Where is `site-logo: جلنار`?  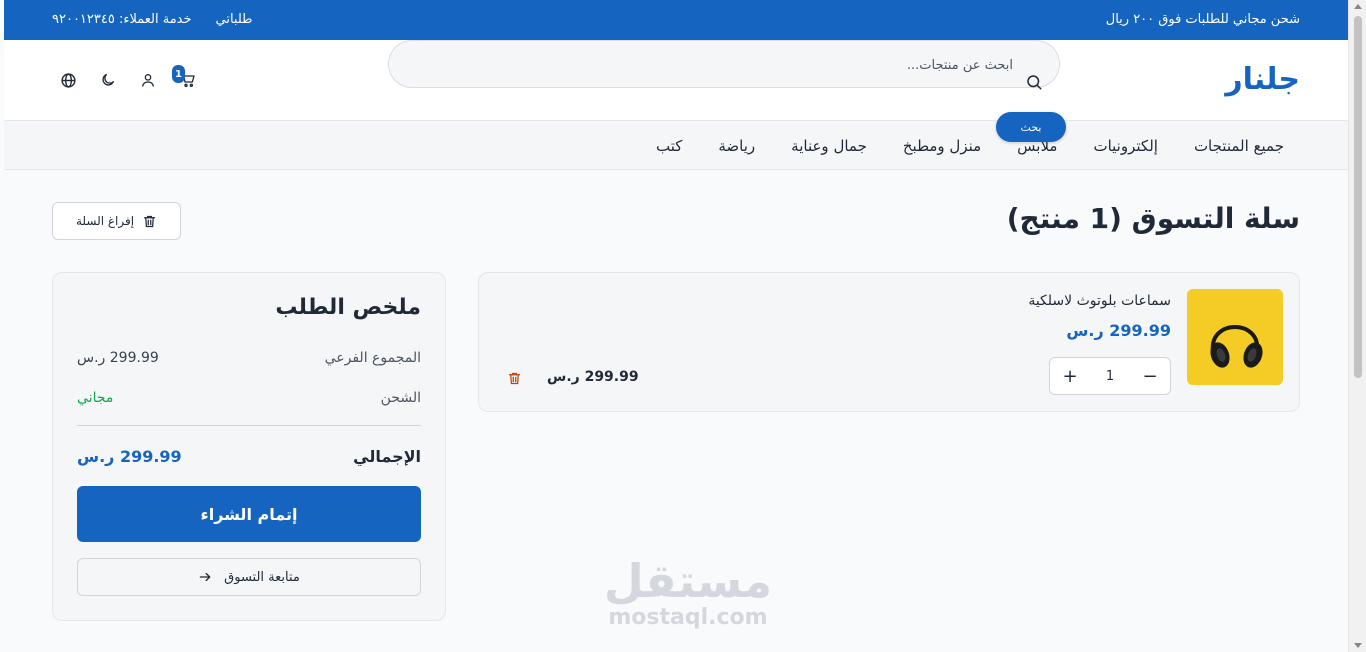 site-logo: جلنار is located at coordinates (1262, 79).